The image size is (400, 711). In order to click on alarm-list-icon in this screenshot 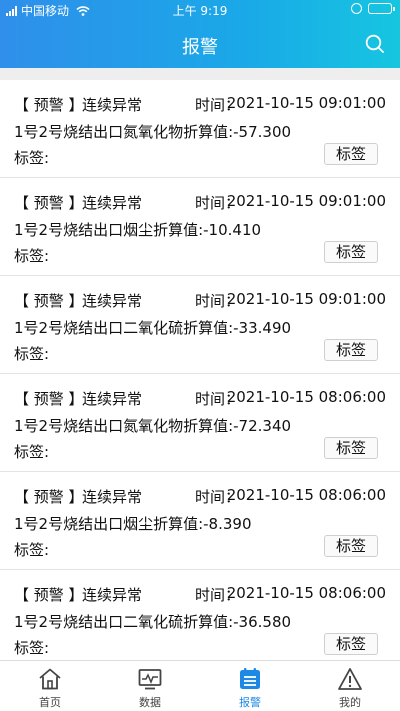, I will do `click(250, 678)`.